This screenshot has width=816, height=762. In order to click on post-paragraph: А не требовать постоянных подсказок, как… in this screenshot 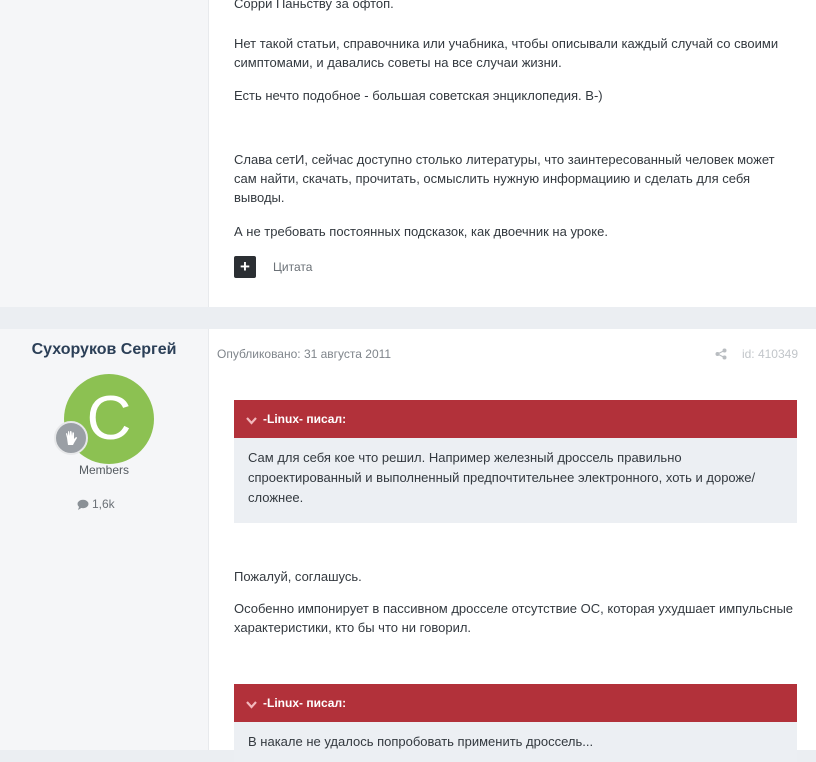, I will do `click(421, 231)`.